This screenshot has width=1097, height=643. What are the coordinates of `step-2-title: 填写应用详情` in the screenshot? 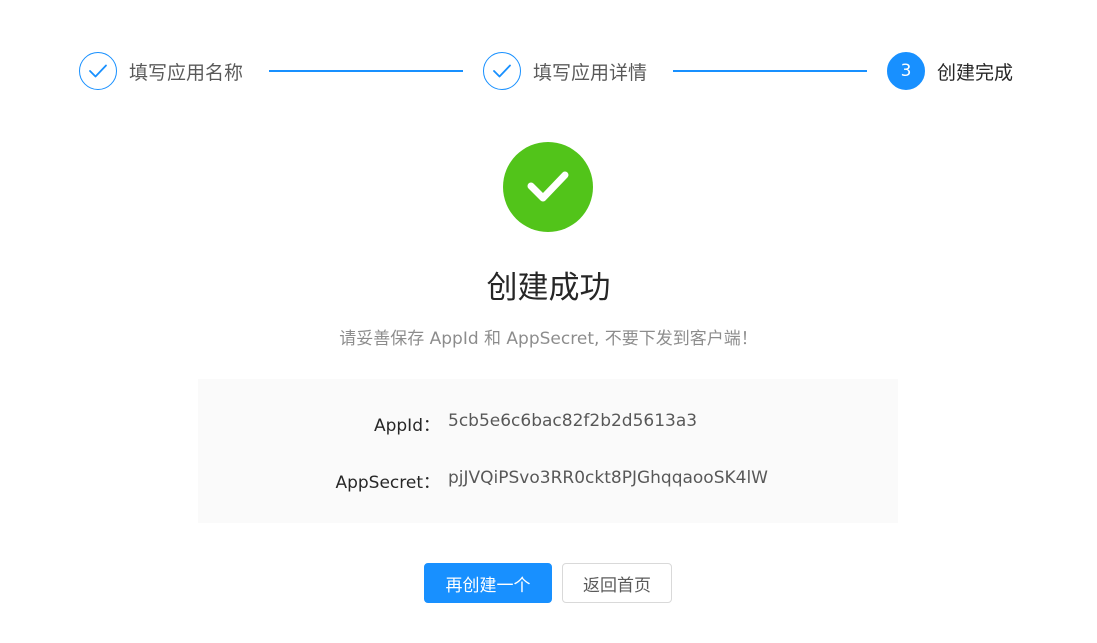 It's located at (590, 72).